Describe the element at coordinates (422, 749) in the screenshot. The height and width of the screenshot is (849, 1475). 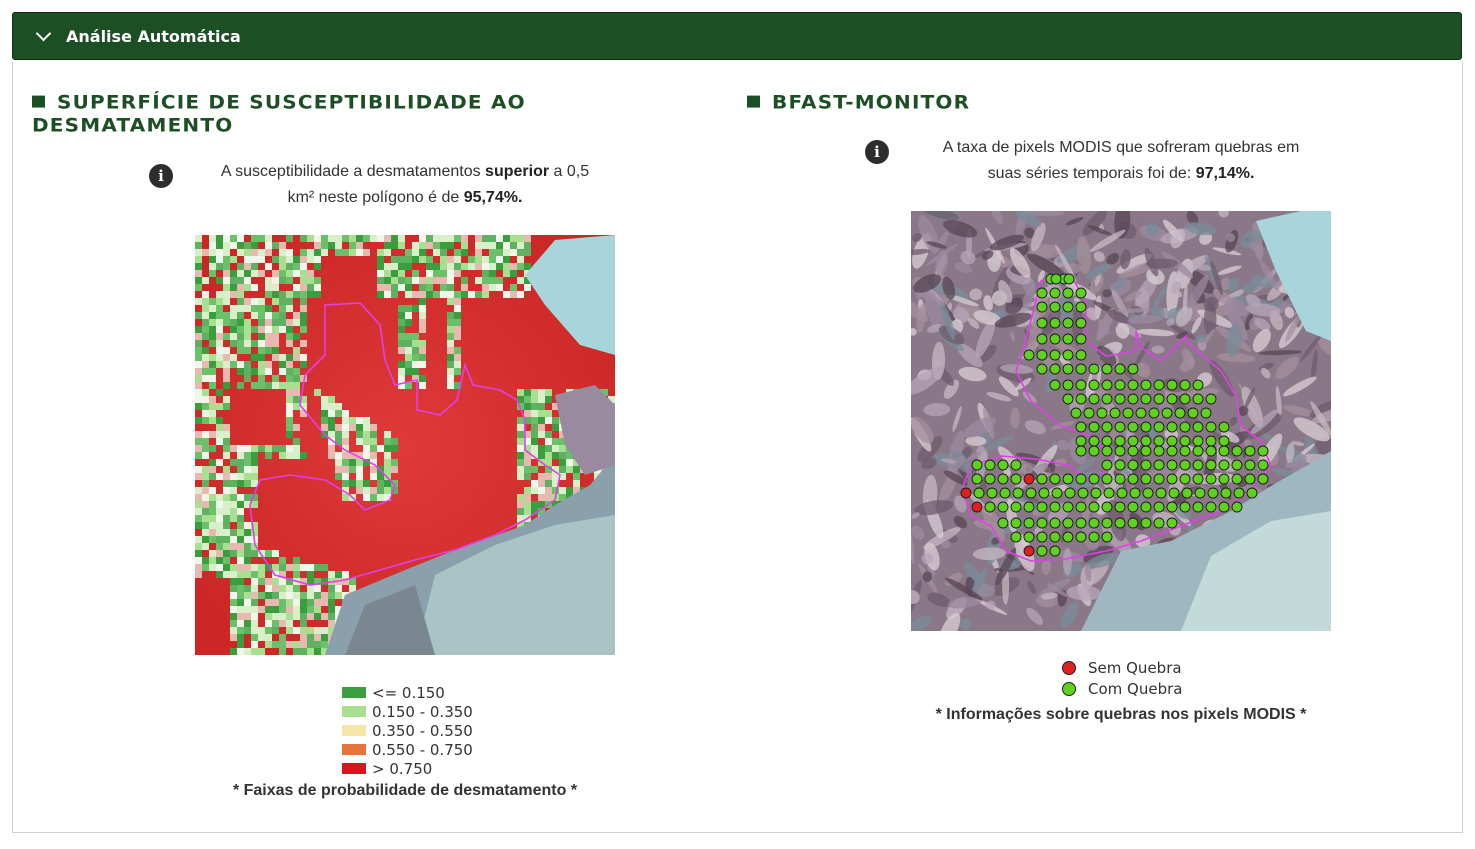
I see `legend-label: 0.550 - 0.750` at that location.